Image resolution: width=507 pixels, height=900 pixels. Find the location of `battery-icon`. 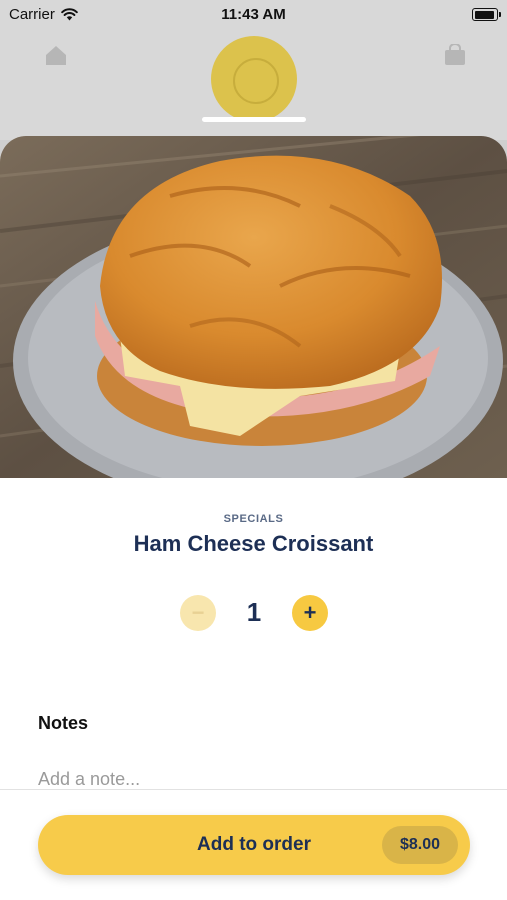

battery-icon is located at coordinates (486, 14).